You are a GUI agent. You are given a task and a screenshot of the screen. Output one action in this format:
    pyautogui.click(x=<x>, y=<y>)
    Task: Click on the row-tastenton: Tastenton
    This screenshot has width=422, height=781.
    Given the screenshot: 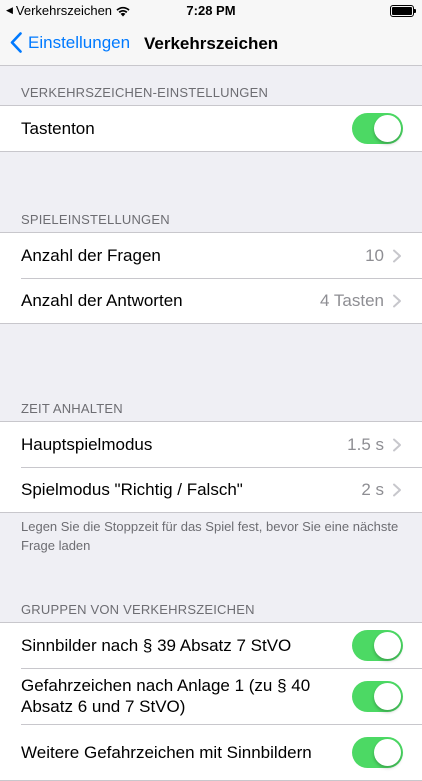 What is the action you would take?
    pyautogui.click(x=211, y=128)
    